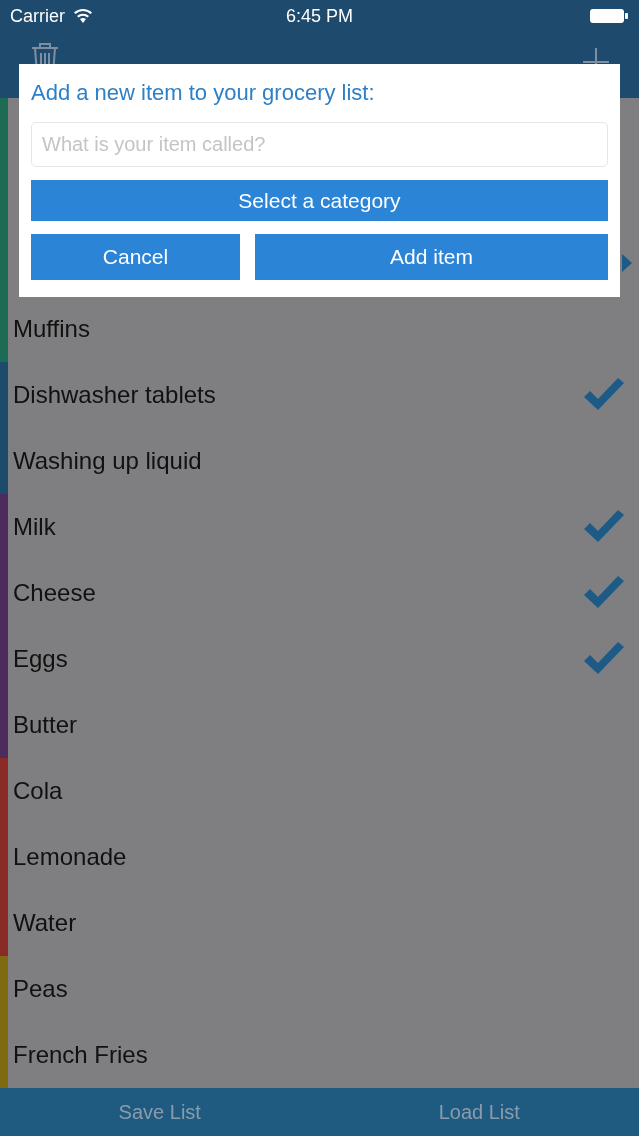 This screenshot has width=639, height=1136. I want to click on item-label: Lemonade, so click(70, 857).